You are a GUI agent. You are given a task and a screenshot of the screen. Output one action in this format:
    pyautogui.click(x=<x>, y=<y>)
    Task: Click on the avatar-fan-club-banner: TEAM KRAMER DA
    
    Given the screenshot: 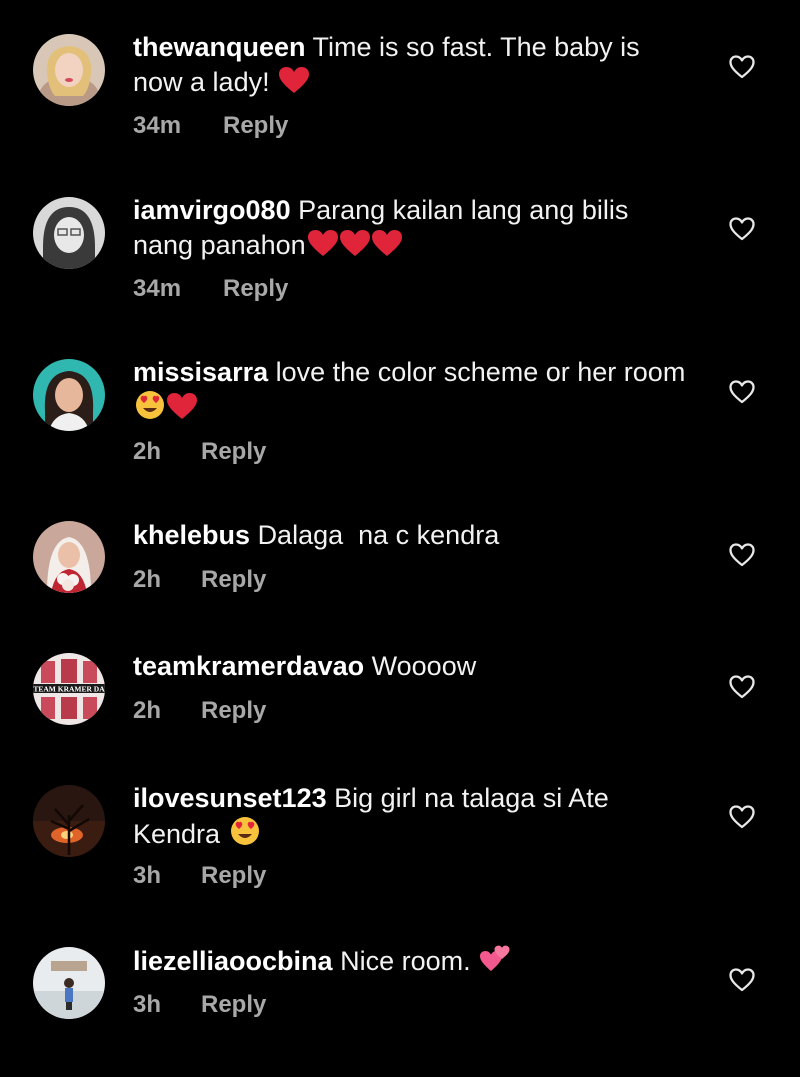 What is the action you would take?
    pyautogui.click(x=69, y=689)
    